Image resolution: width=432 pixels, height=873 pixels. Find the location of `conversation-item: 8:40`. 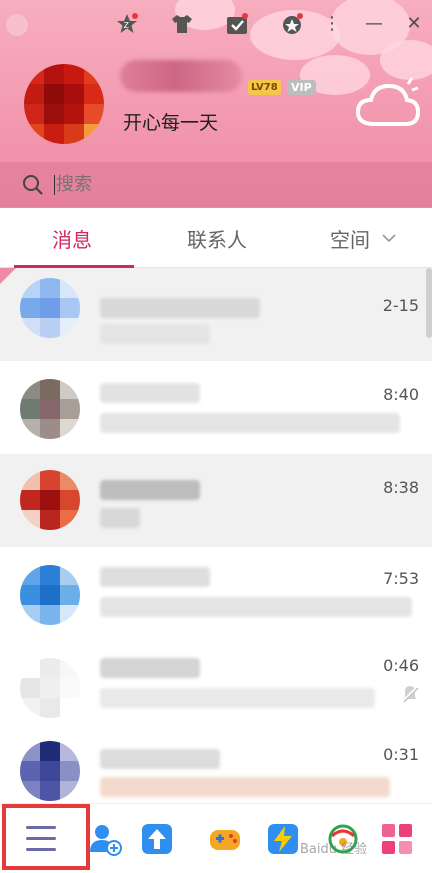

conversation-item: 8:40 is located at coordinates (216, 407).